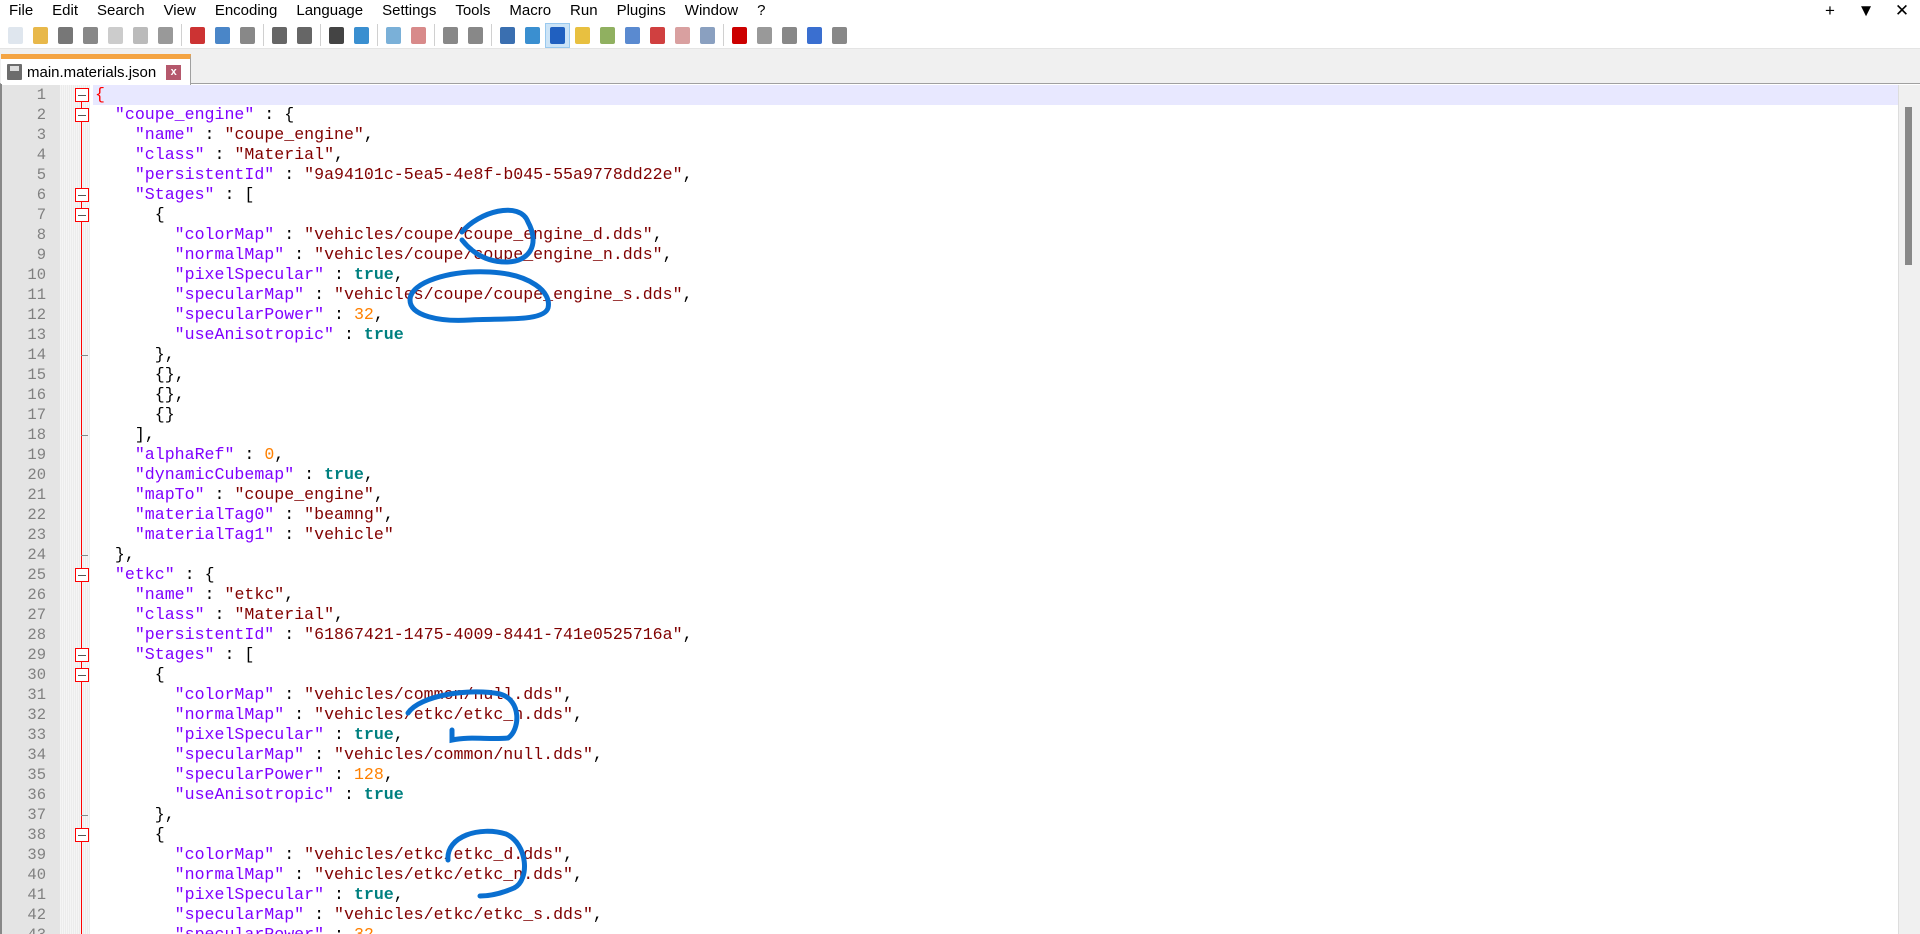  What do you see at coordinates (582, 35) in the screenshot?
I see `user-defined-language-button` at bounding box center [582, 35].